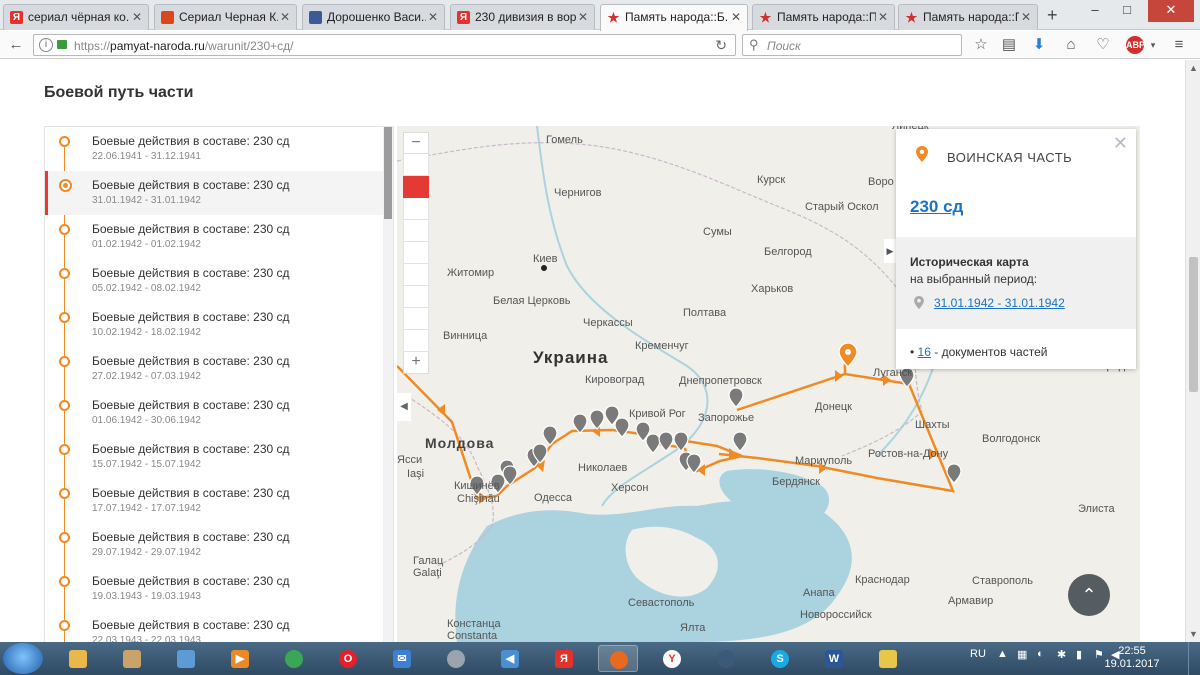  What do you see at coordinates (780, 658) in the screenshot?
I see `skype-app: S` at bounding box center [780, 658].